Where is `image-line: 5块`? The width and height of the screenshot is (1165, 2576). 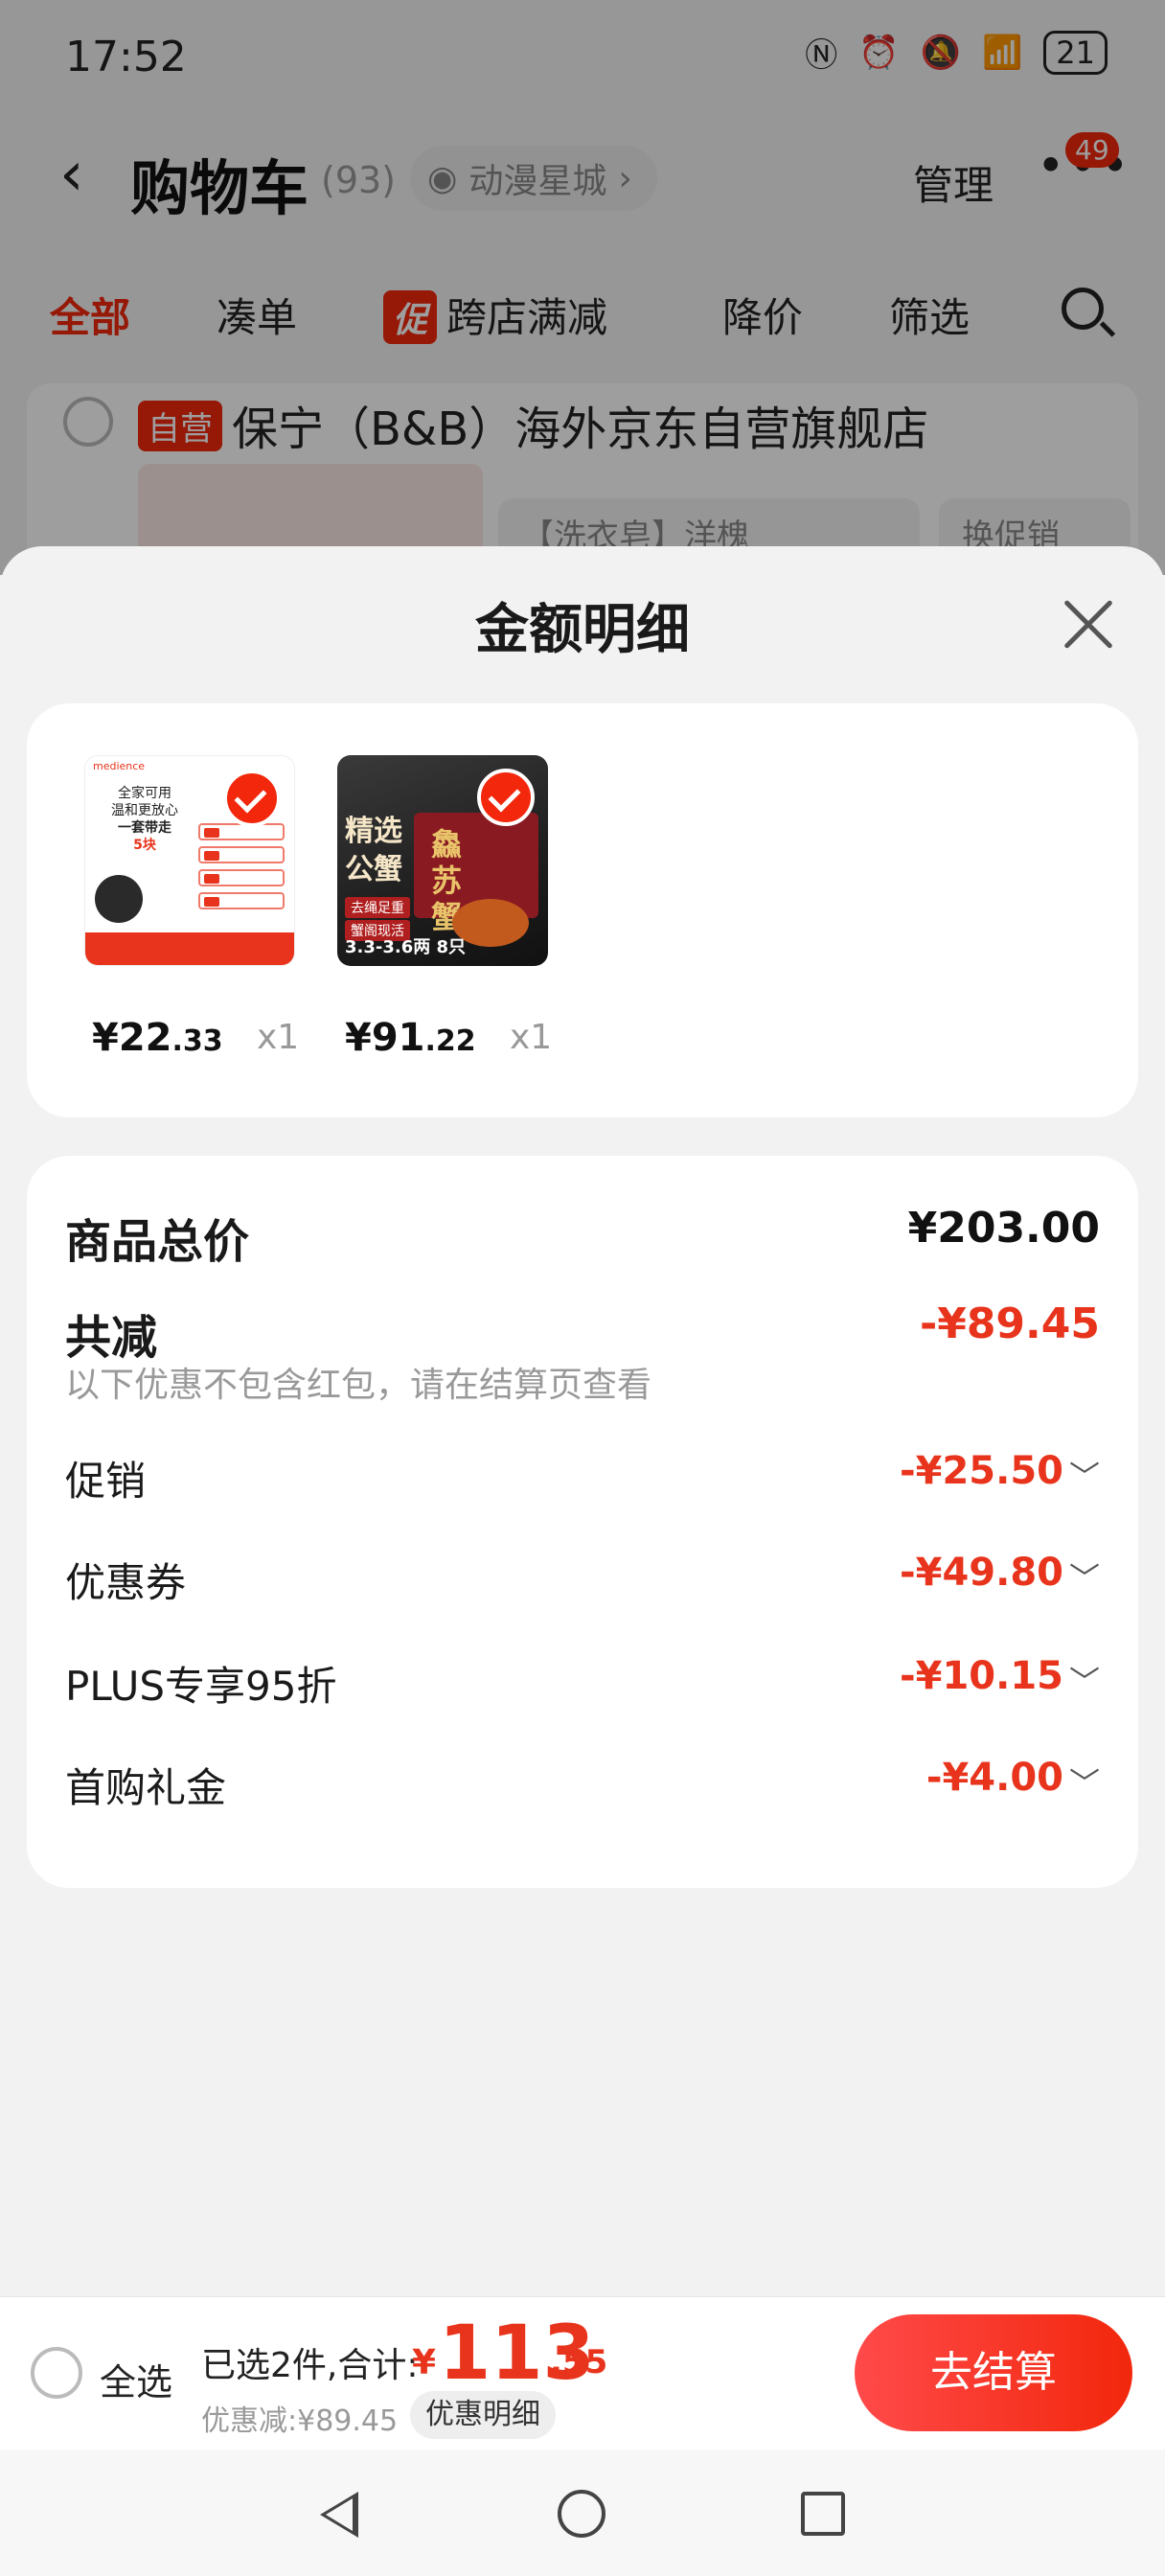 image-line: 5块 is located at coordinates (144, 845).